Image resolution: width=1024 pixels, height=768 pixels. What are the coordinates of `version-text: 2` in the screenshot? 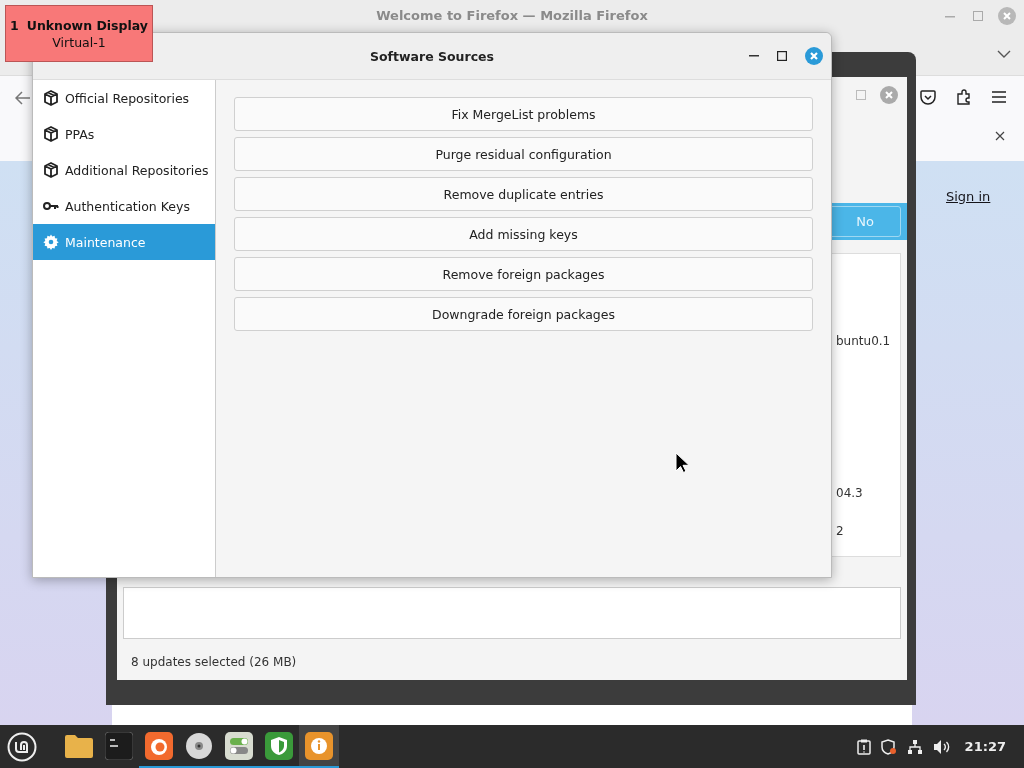 It's located at (840, 531).